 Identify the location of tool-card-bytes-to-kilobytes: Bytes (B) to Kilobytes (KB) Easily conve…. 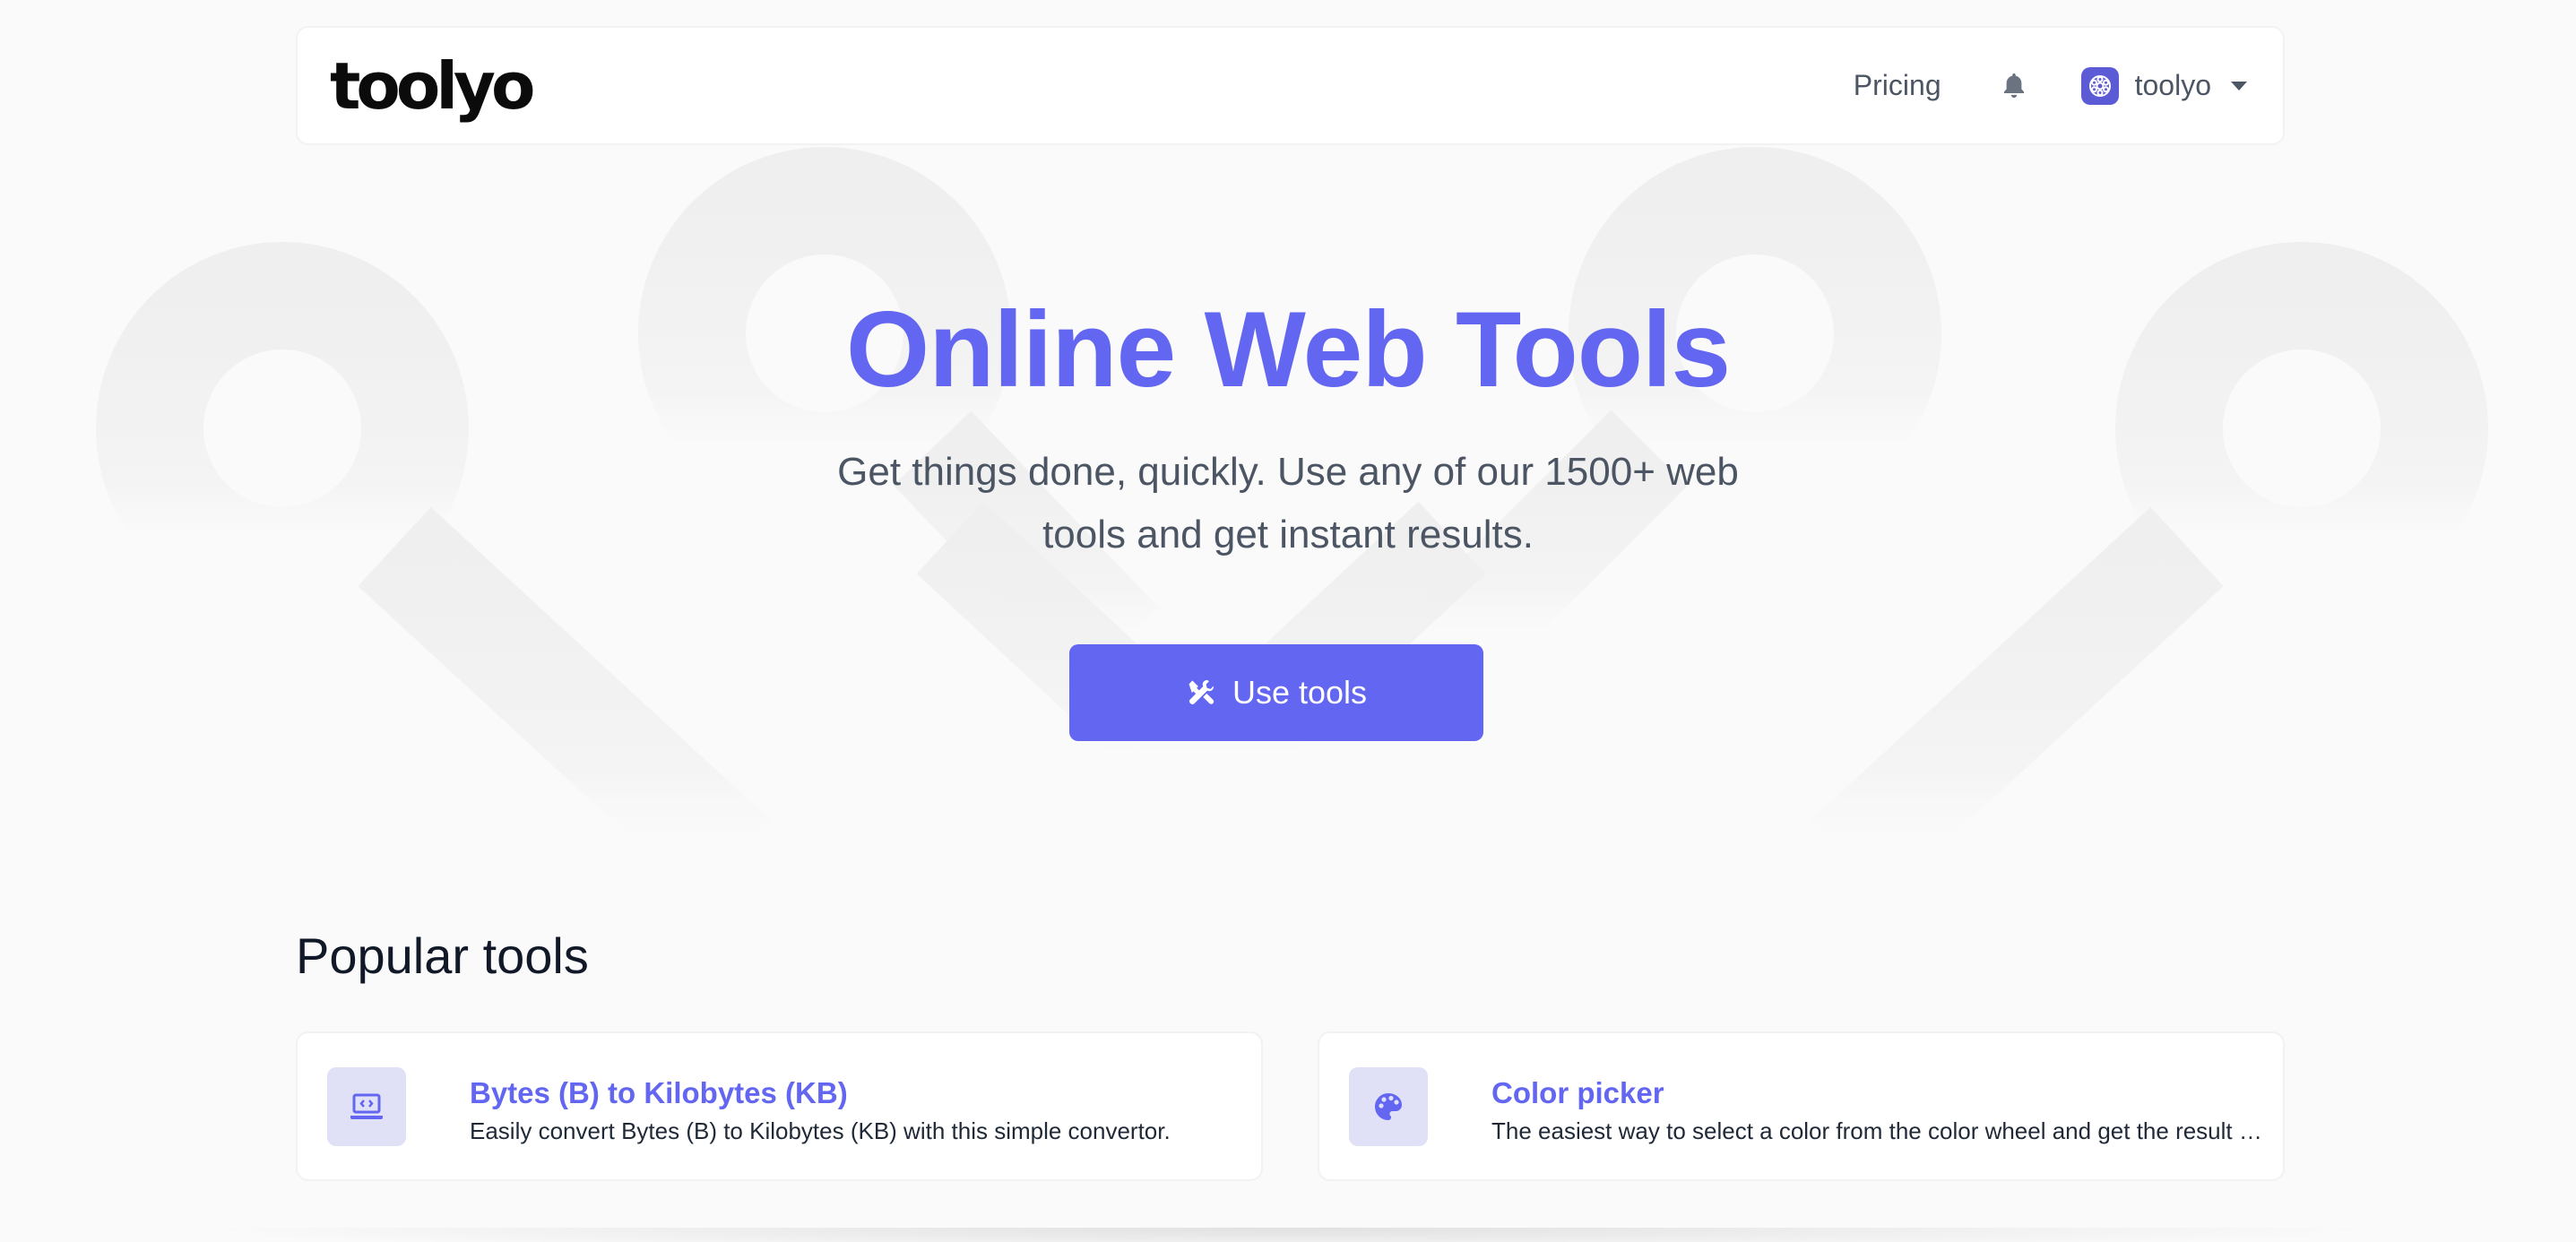
(779, 1106).